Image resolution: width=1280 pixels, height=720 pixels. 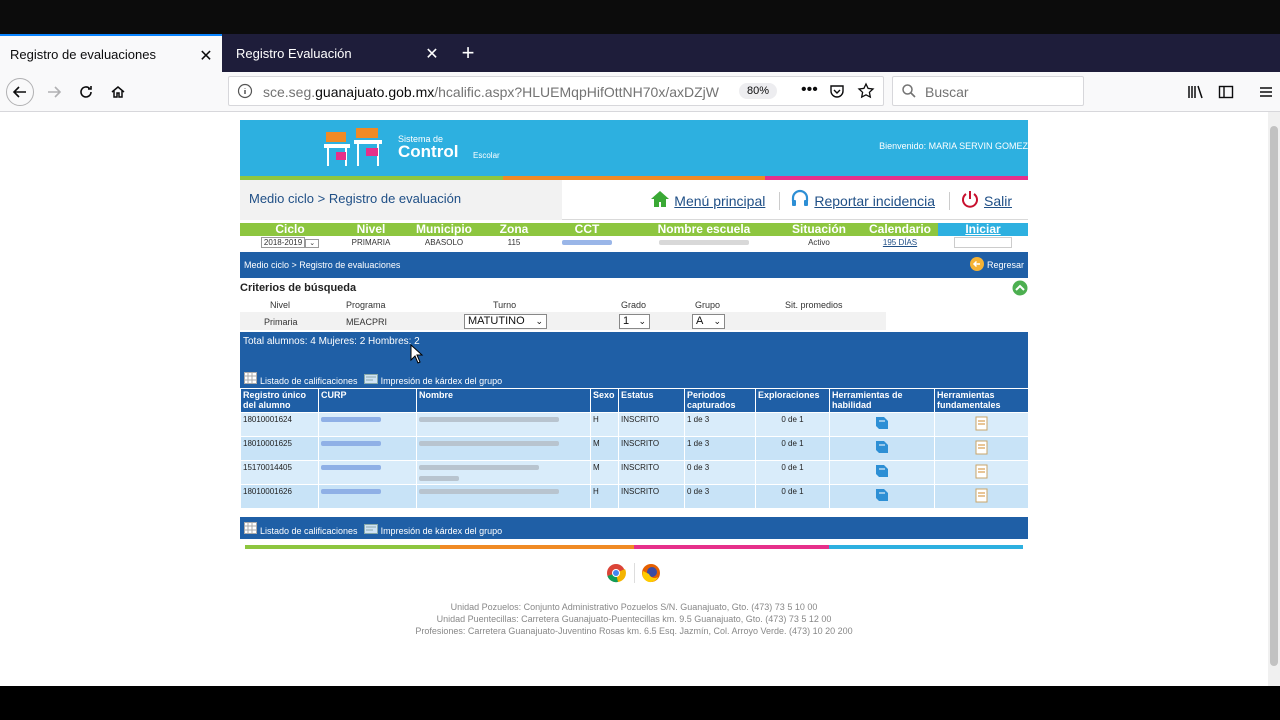 I want to click on tab-registro-evaluacion: Registro Evaluación ✕, so click(x=337, y=53).